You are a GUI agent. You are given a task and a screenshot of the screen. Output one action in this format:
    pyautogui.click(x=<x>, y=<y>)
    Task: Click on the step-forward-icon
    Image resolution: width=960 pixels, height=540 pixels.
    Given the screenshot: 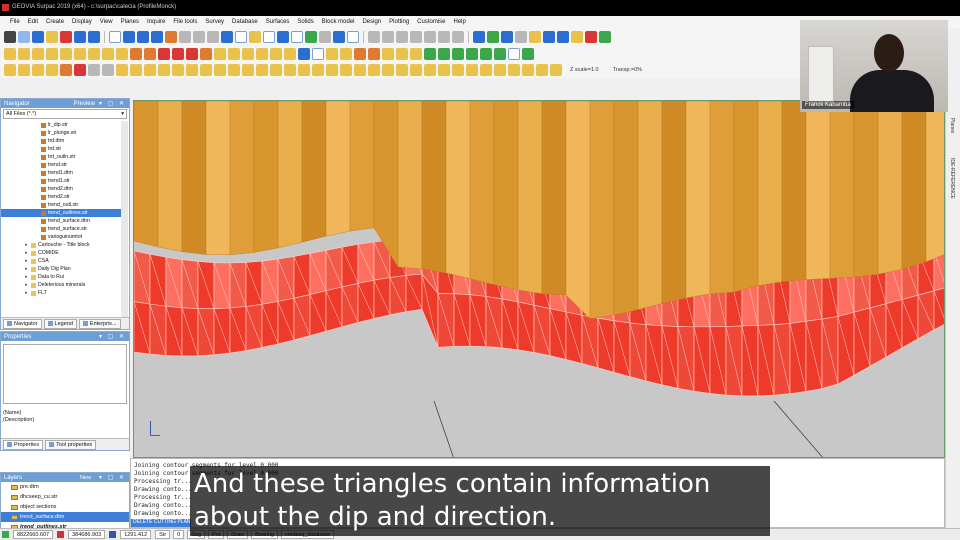 What is the action you would take?
    pyautogui.click(x=108, y=70)
    